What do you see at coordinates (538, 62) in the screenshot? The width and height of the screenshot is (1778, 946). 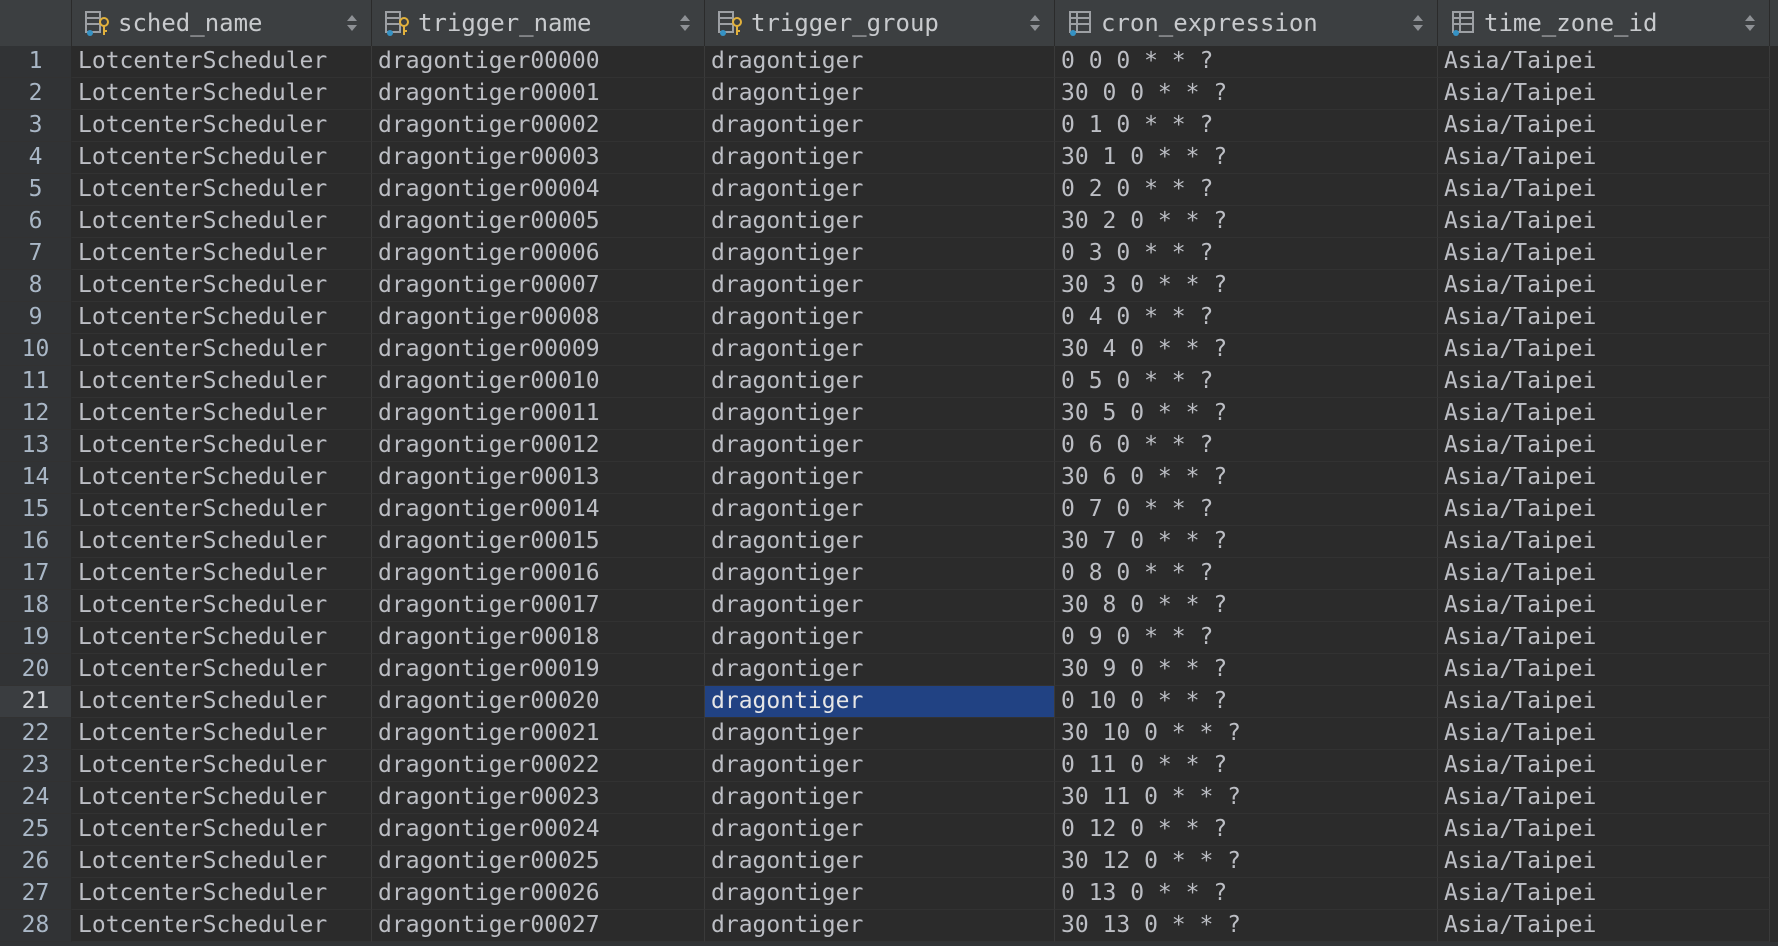 I see `cell-trigger-name: dragontiger00000` at bounding box center [538, 62].